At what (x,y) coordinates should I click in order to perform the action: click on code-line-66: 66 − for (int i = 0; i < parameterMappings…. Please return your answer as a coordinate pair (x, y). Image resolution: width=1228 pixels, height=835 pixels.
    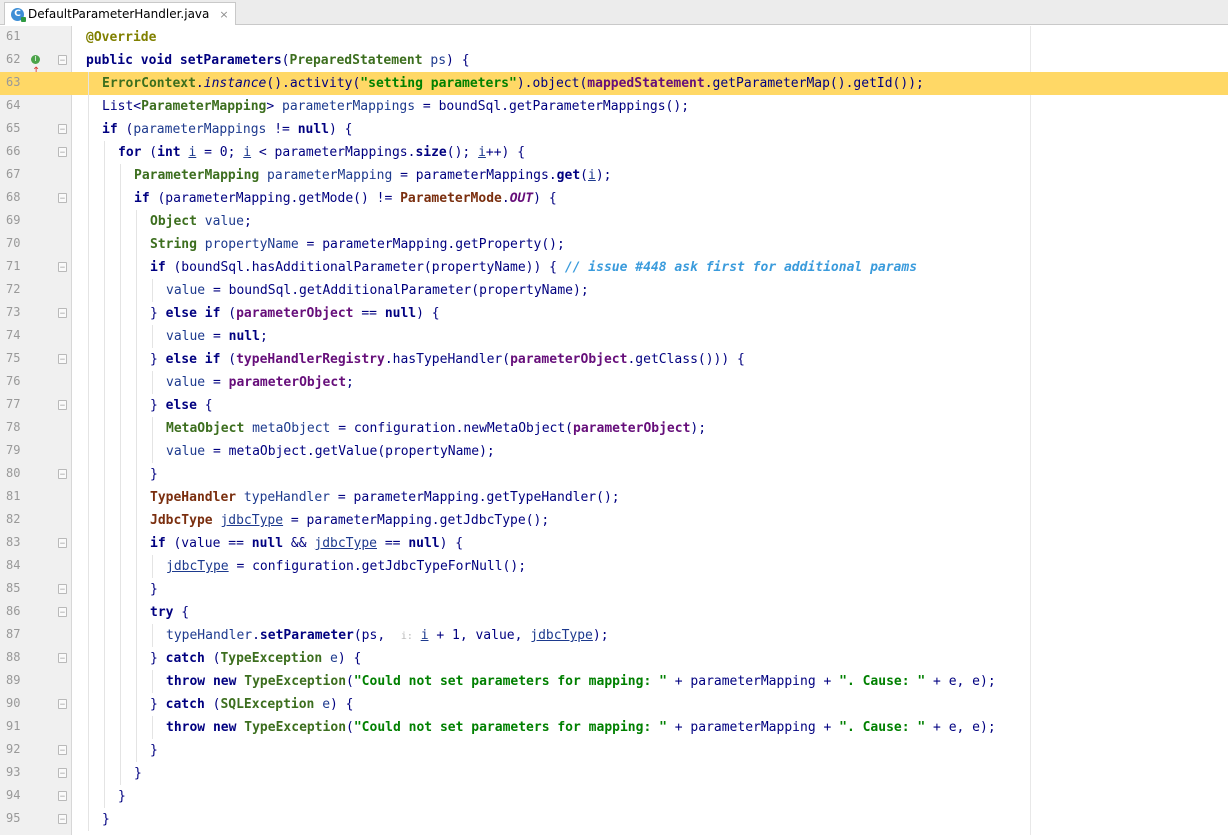
    Looking at the image, I should click on (614, 152).